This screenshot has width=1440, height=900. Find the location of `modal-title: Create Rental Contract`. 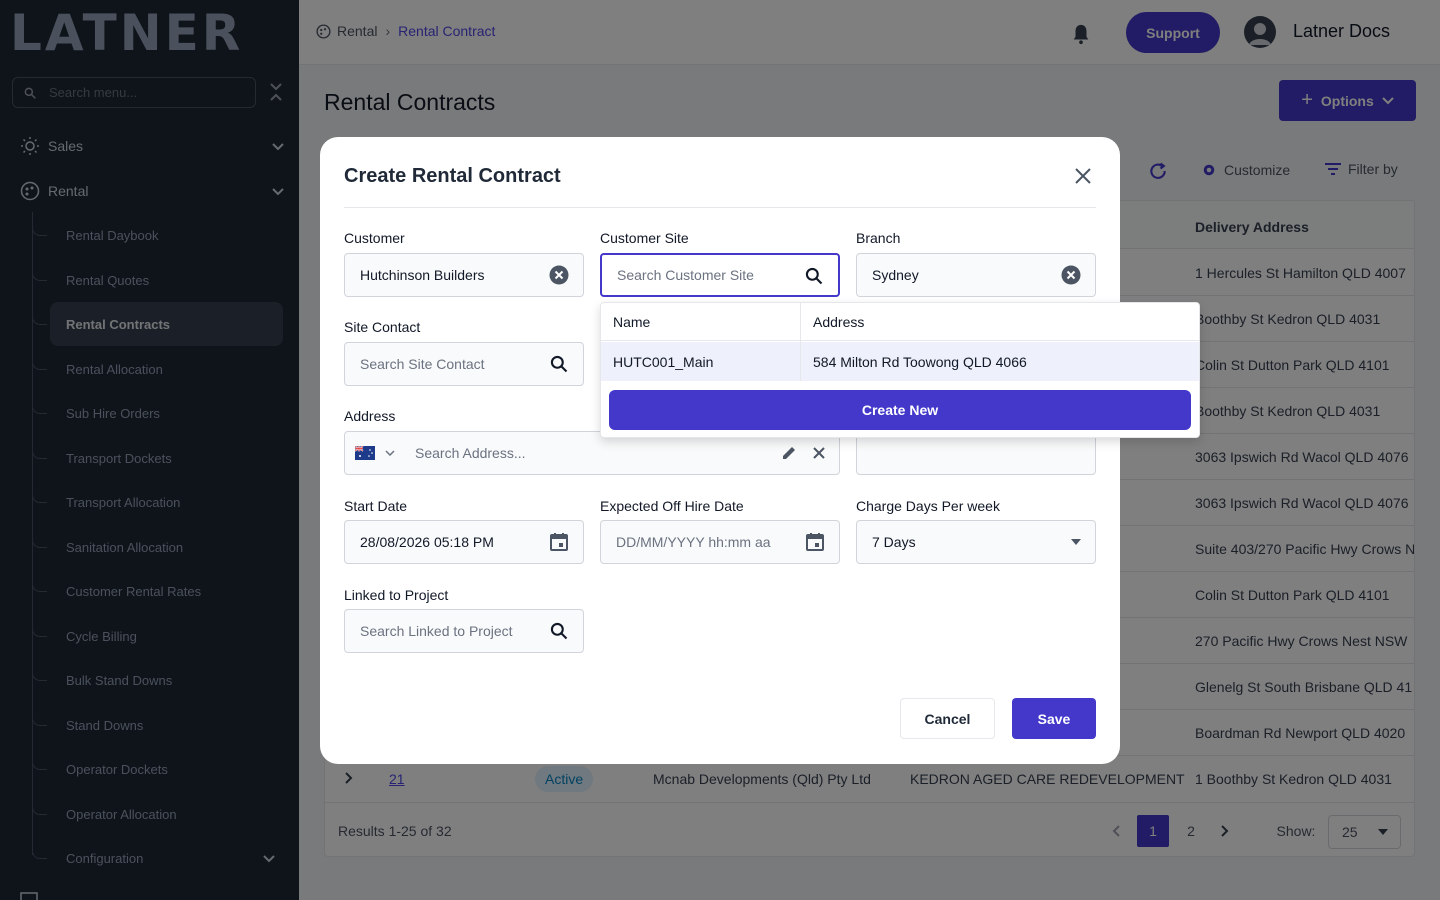

modal-title: Create Rental Contract is located at coordinates (452, 176).